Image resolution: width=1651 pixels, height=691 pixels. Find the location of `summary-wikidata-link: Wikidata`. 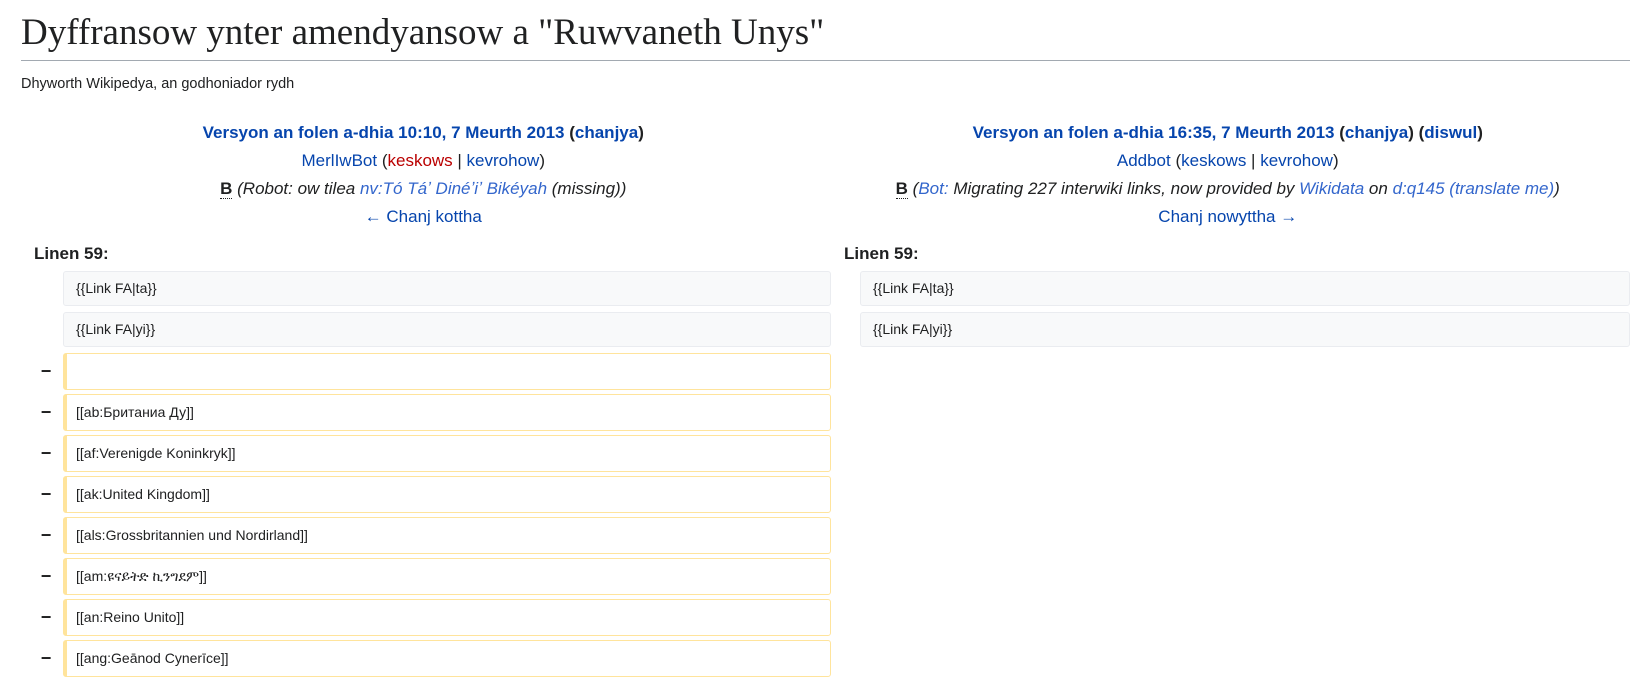

summary-wikidata-link: Wikidata is located at coordinates (1331, 188).